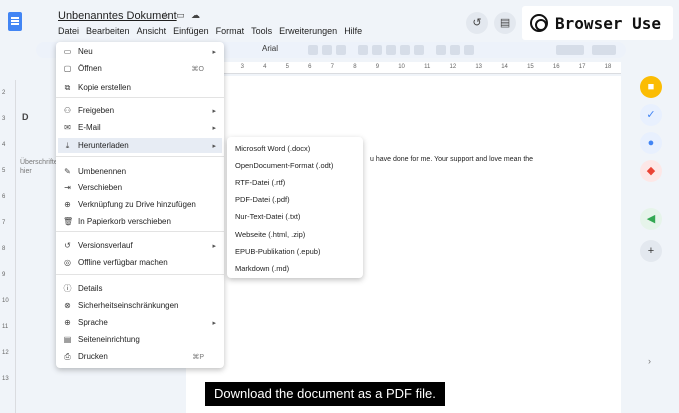  Describe the element at coordinates (5, 379) in the screenshot. I see `vertical-ruler-tick: 13` at that location.